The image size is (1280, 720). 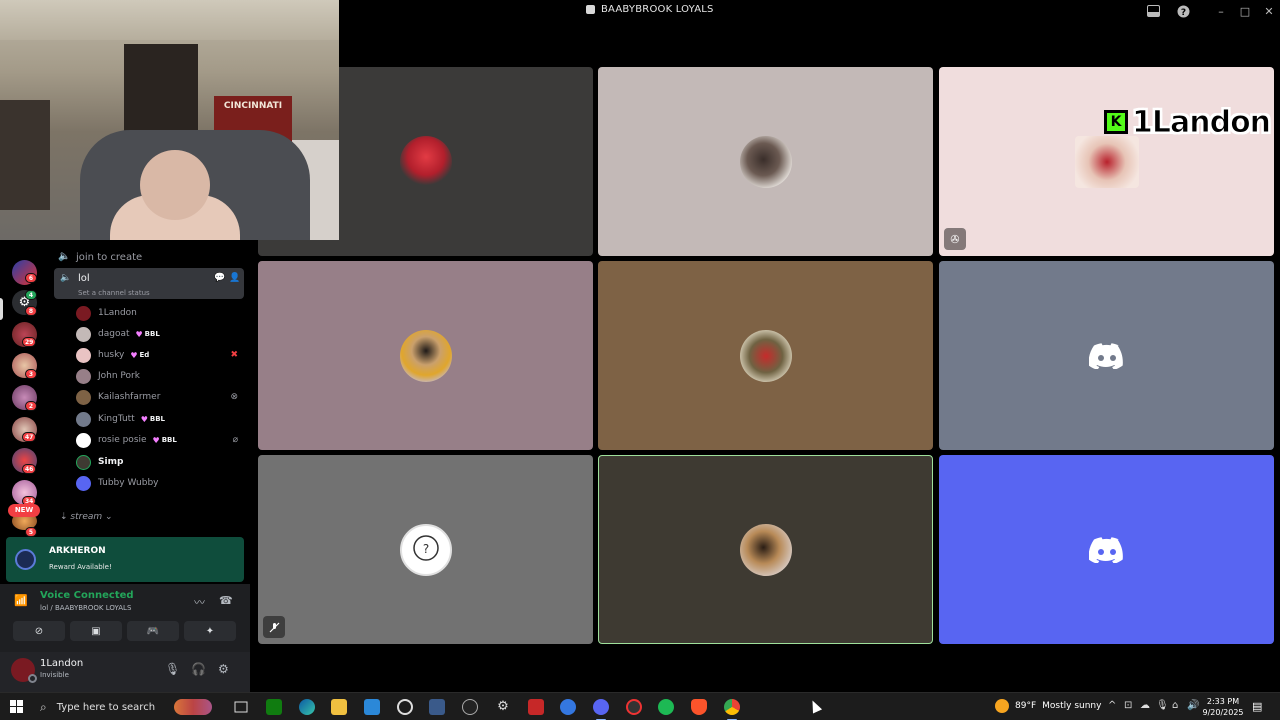 What do you see at coordinates (198, 669) in the screenshot?
I see `headphones-icon: 🎧` at bounding box center [198, 669].